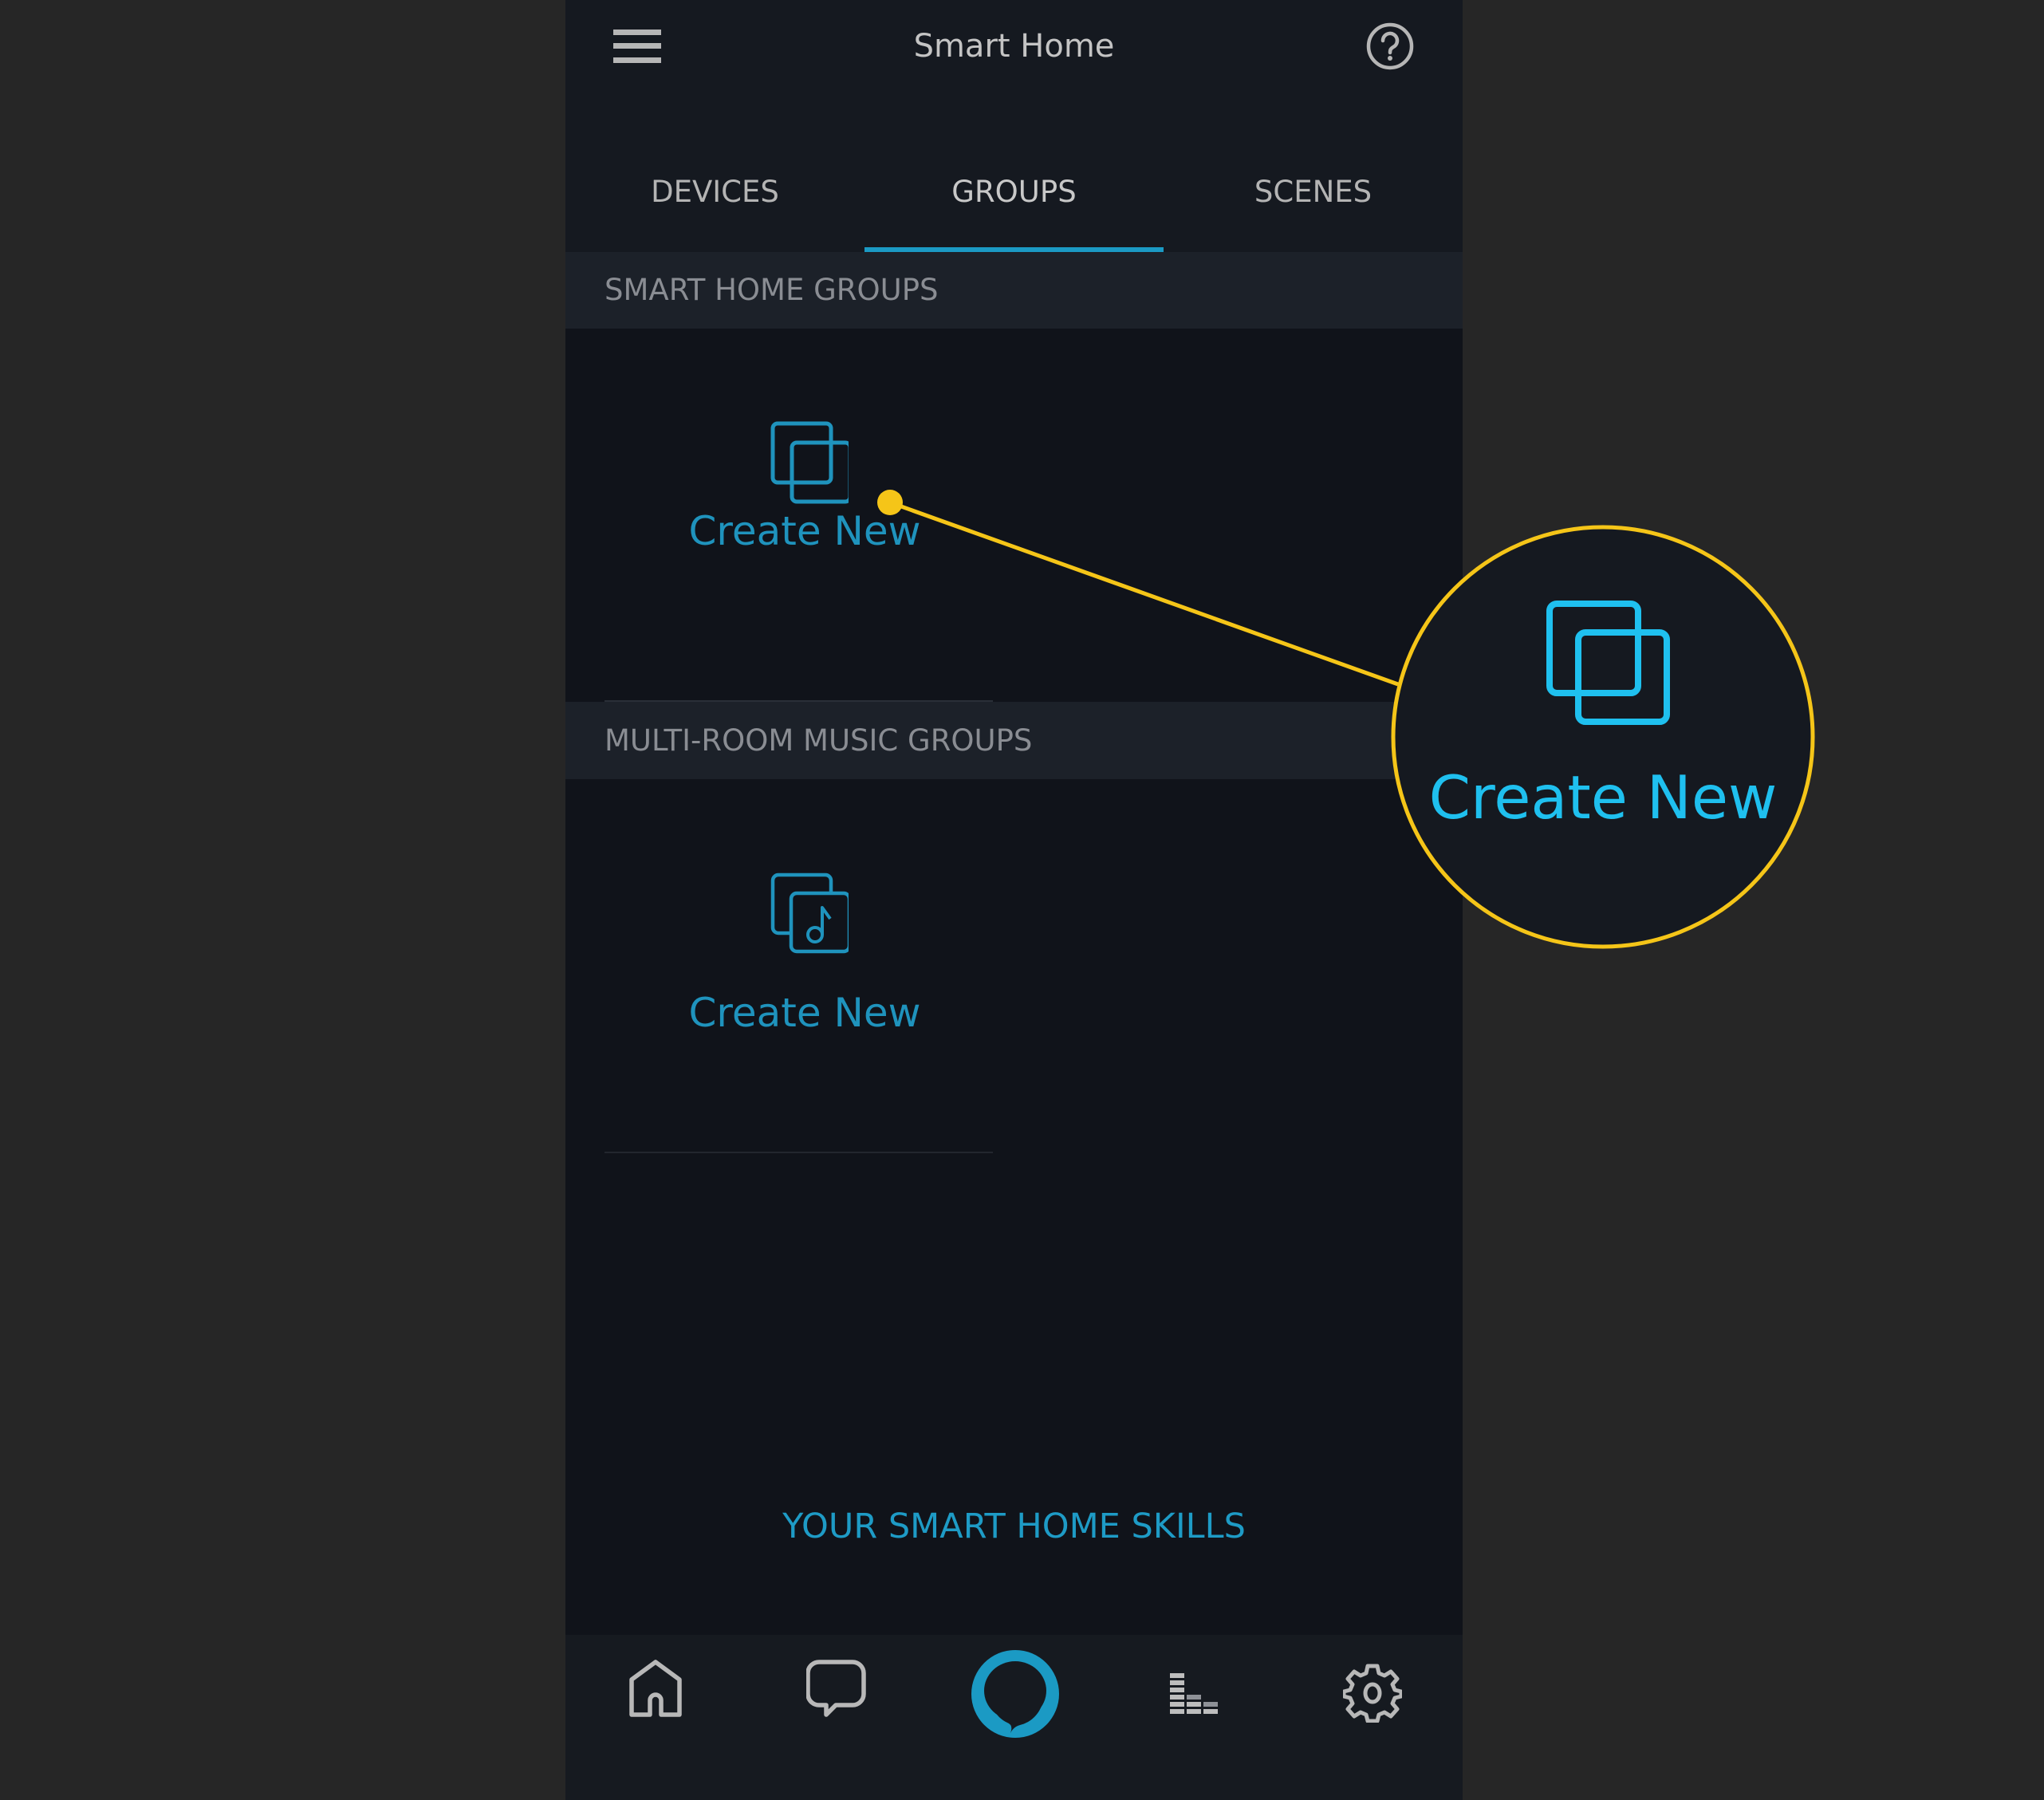 The height and width of the screenshot is (1800, 2044). Describe the element at coordinates (1014, 290) in the screenshot. I see `section-header-smart-home-groups: SMART HOME GROUPS` at that location.